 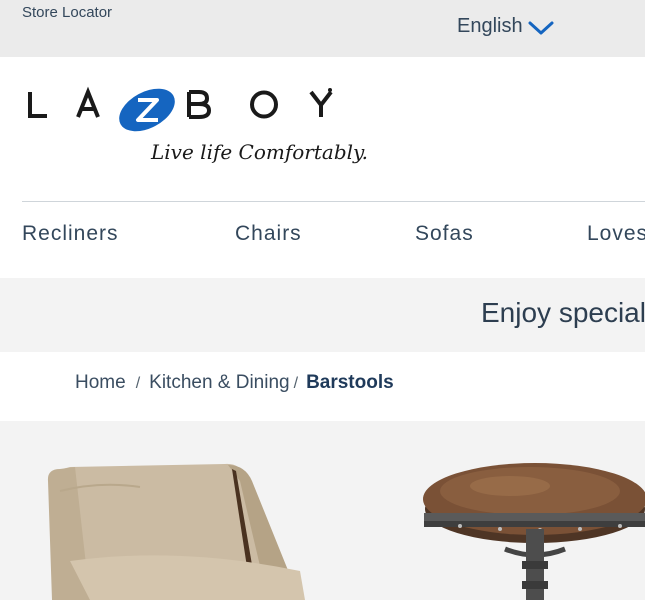 What do you see at coordinates (322, 28) in the screenshot?
I see `top-utility-bar: Store Locator English` at bounding box center [322, 28].